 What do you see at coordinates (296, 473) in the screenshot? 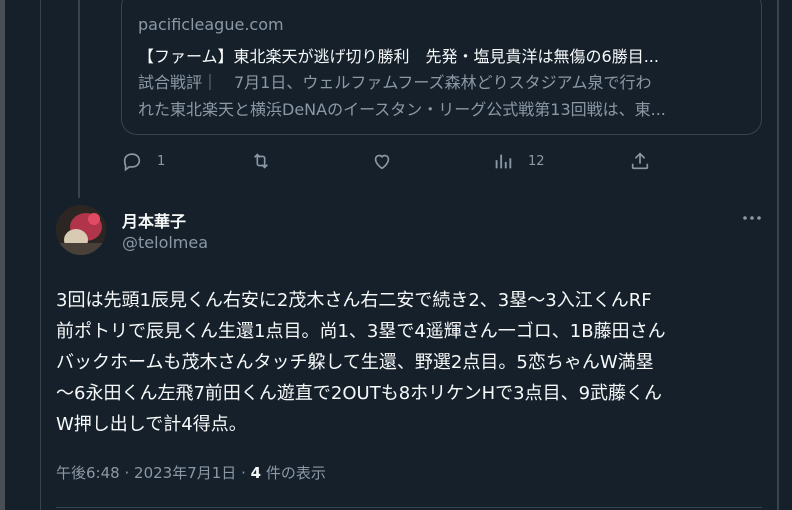
I see `quote-label: 件の表示` at bounding box center [296, 473].